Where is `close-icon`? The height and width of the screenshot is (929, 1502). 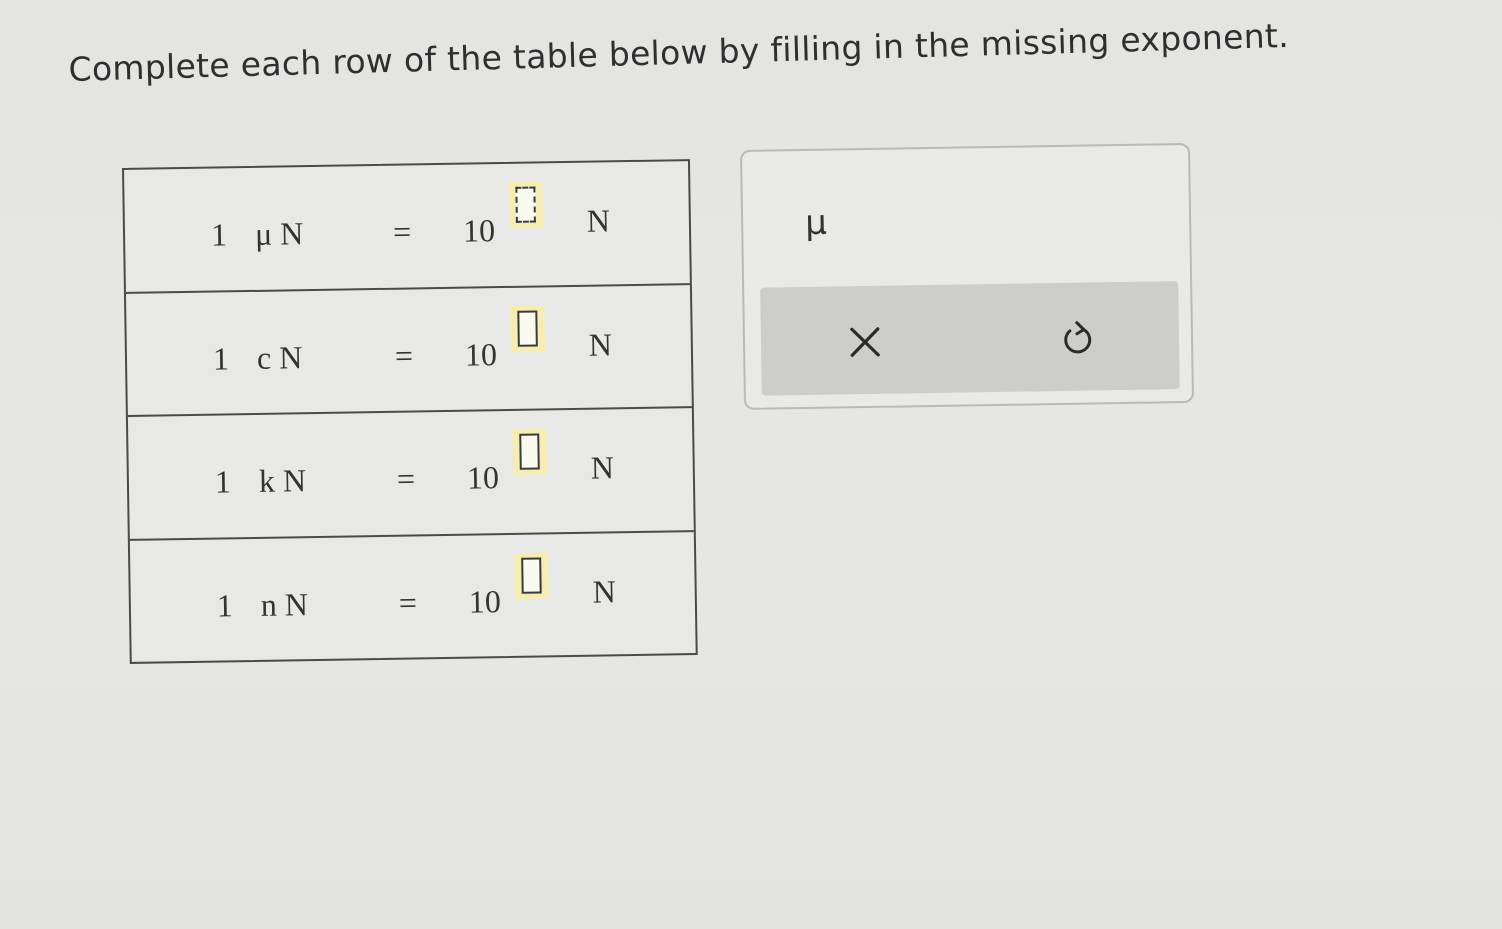 close-icon is located at coordinates (865, 342).